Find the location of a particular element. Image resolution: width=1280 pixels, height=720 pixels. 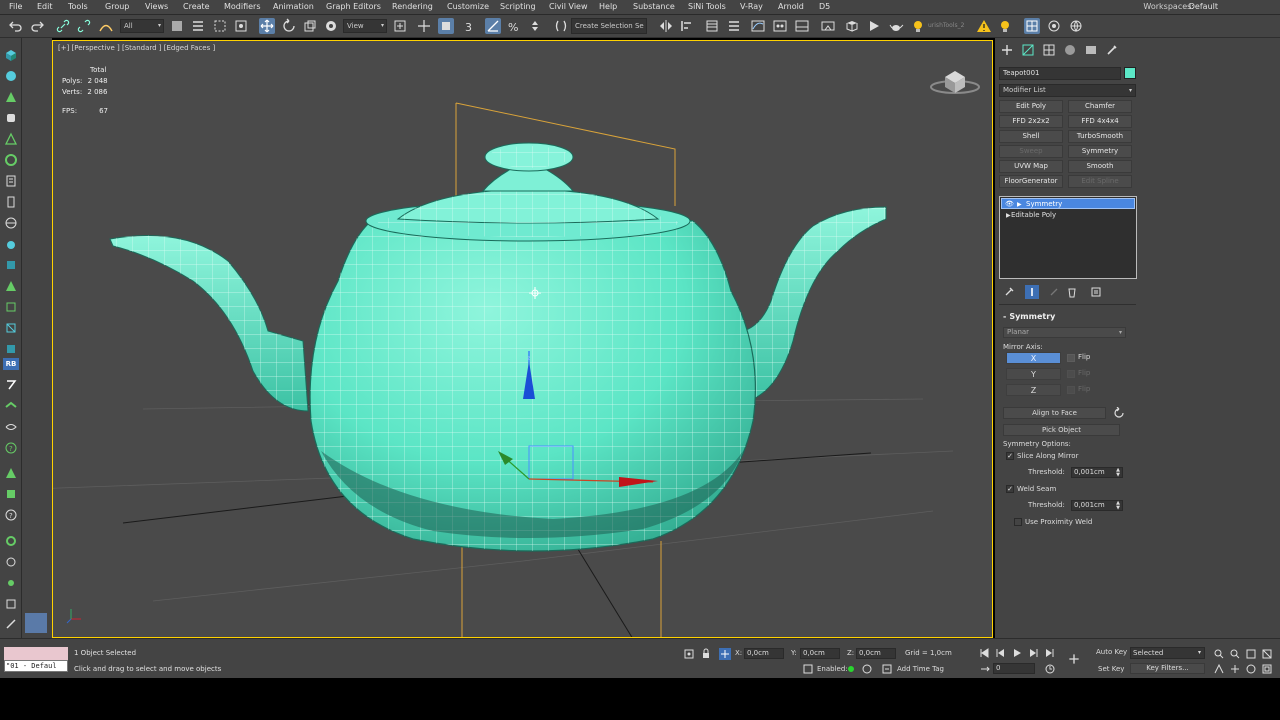

create-geosphere-icon is located at coordinates (11, 223).